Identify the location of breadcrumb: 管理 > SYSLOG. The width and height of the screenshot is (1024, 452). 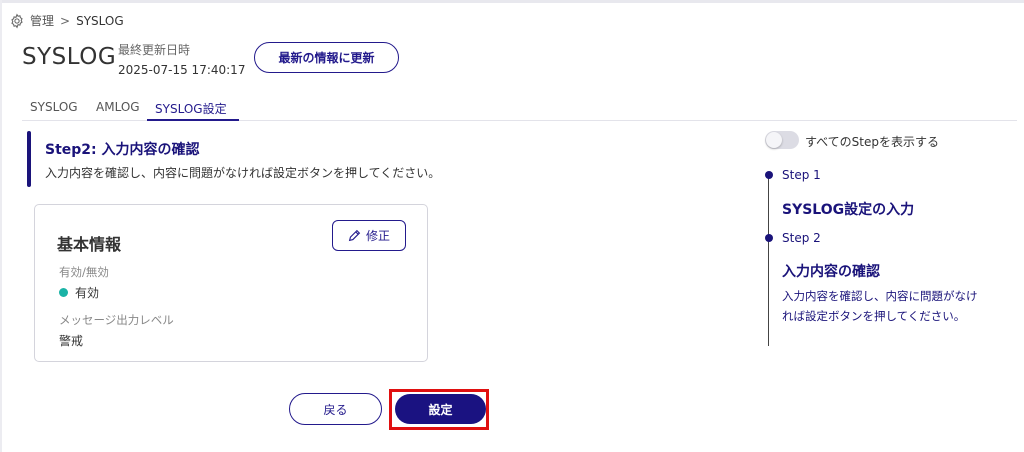
(66, 20).